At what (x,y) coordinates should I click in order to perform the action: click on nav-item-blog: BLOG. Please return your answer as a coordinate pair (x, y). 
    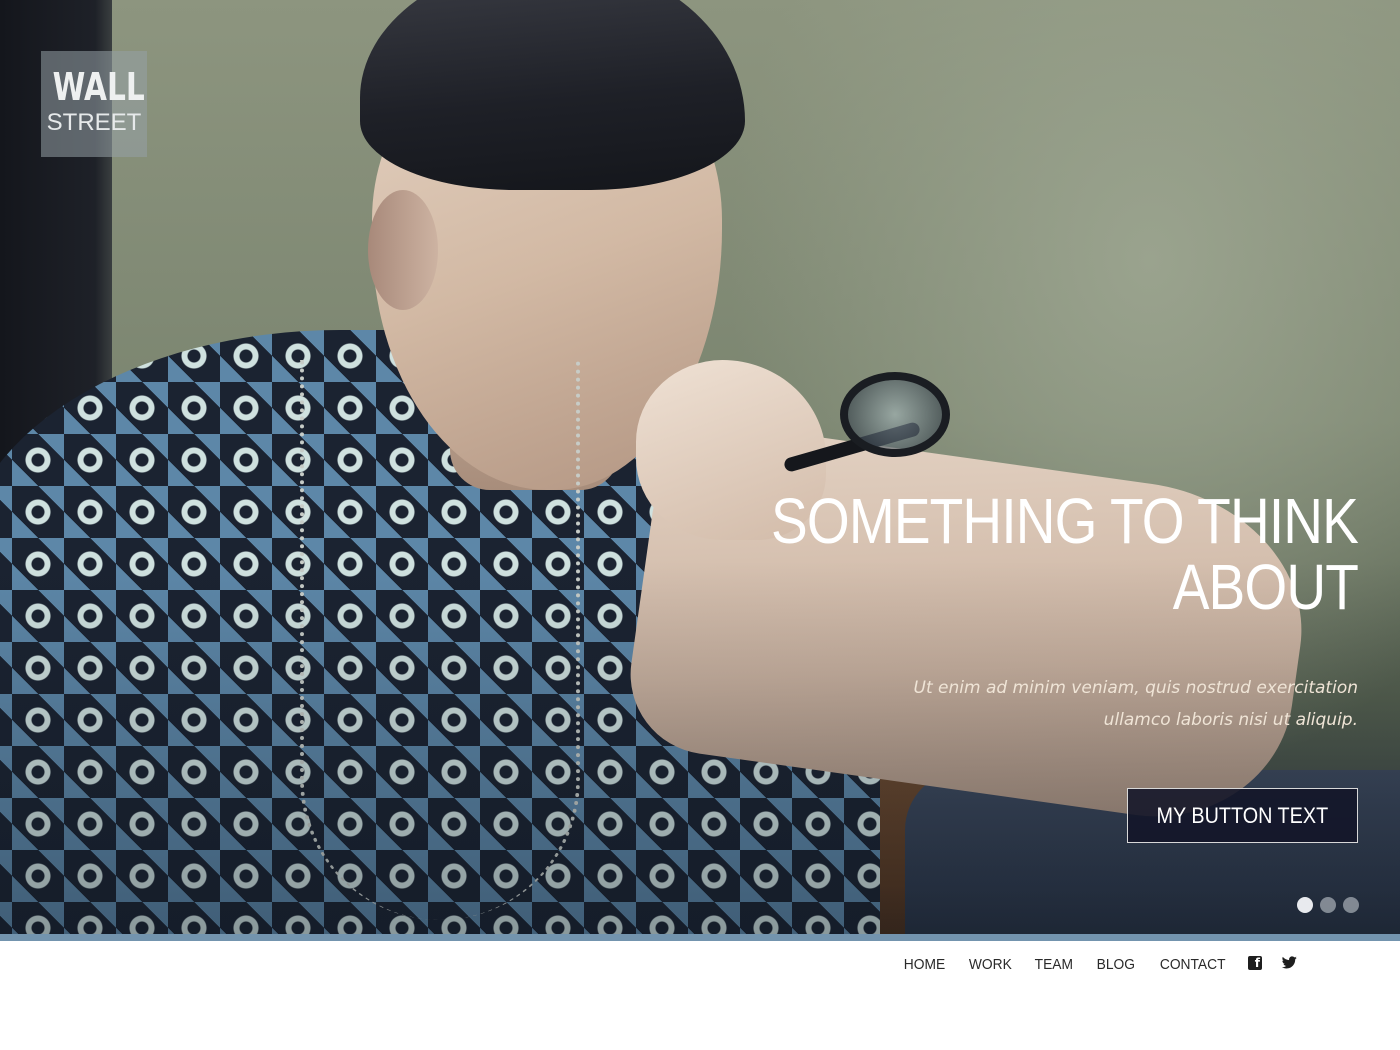
    Looking at the image, I should click on (1116, 964).